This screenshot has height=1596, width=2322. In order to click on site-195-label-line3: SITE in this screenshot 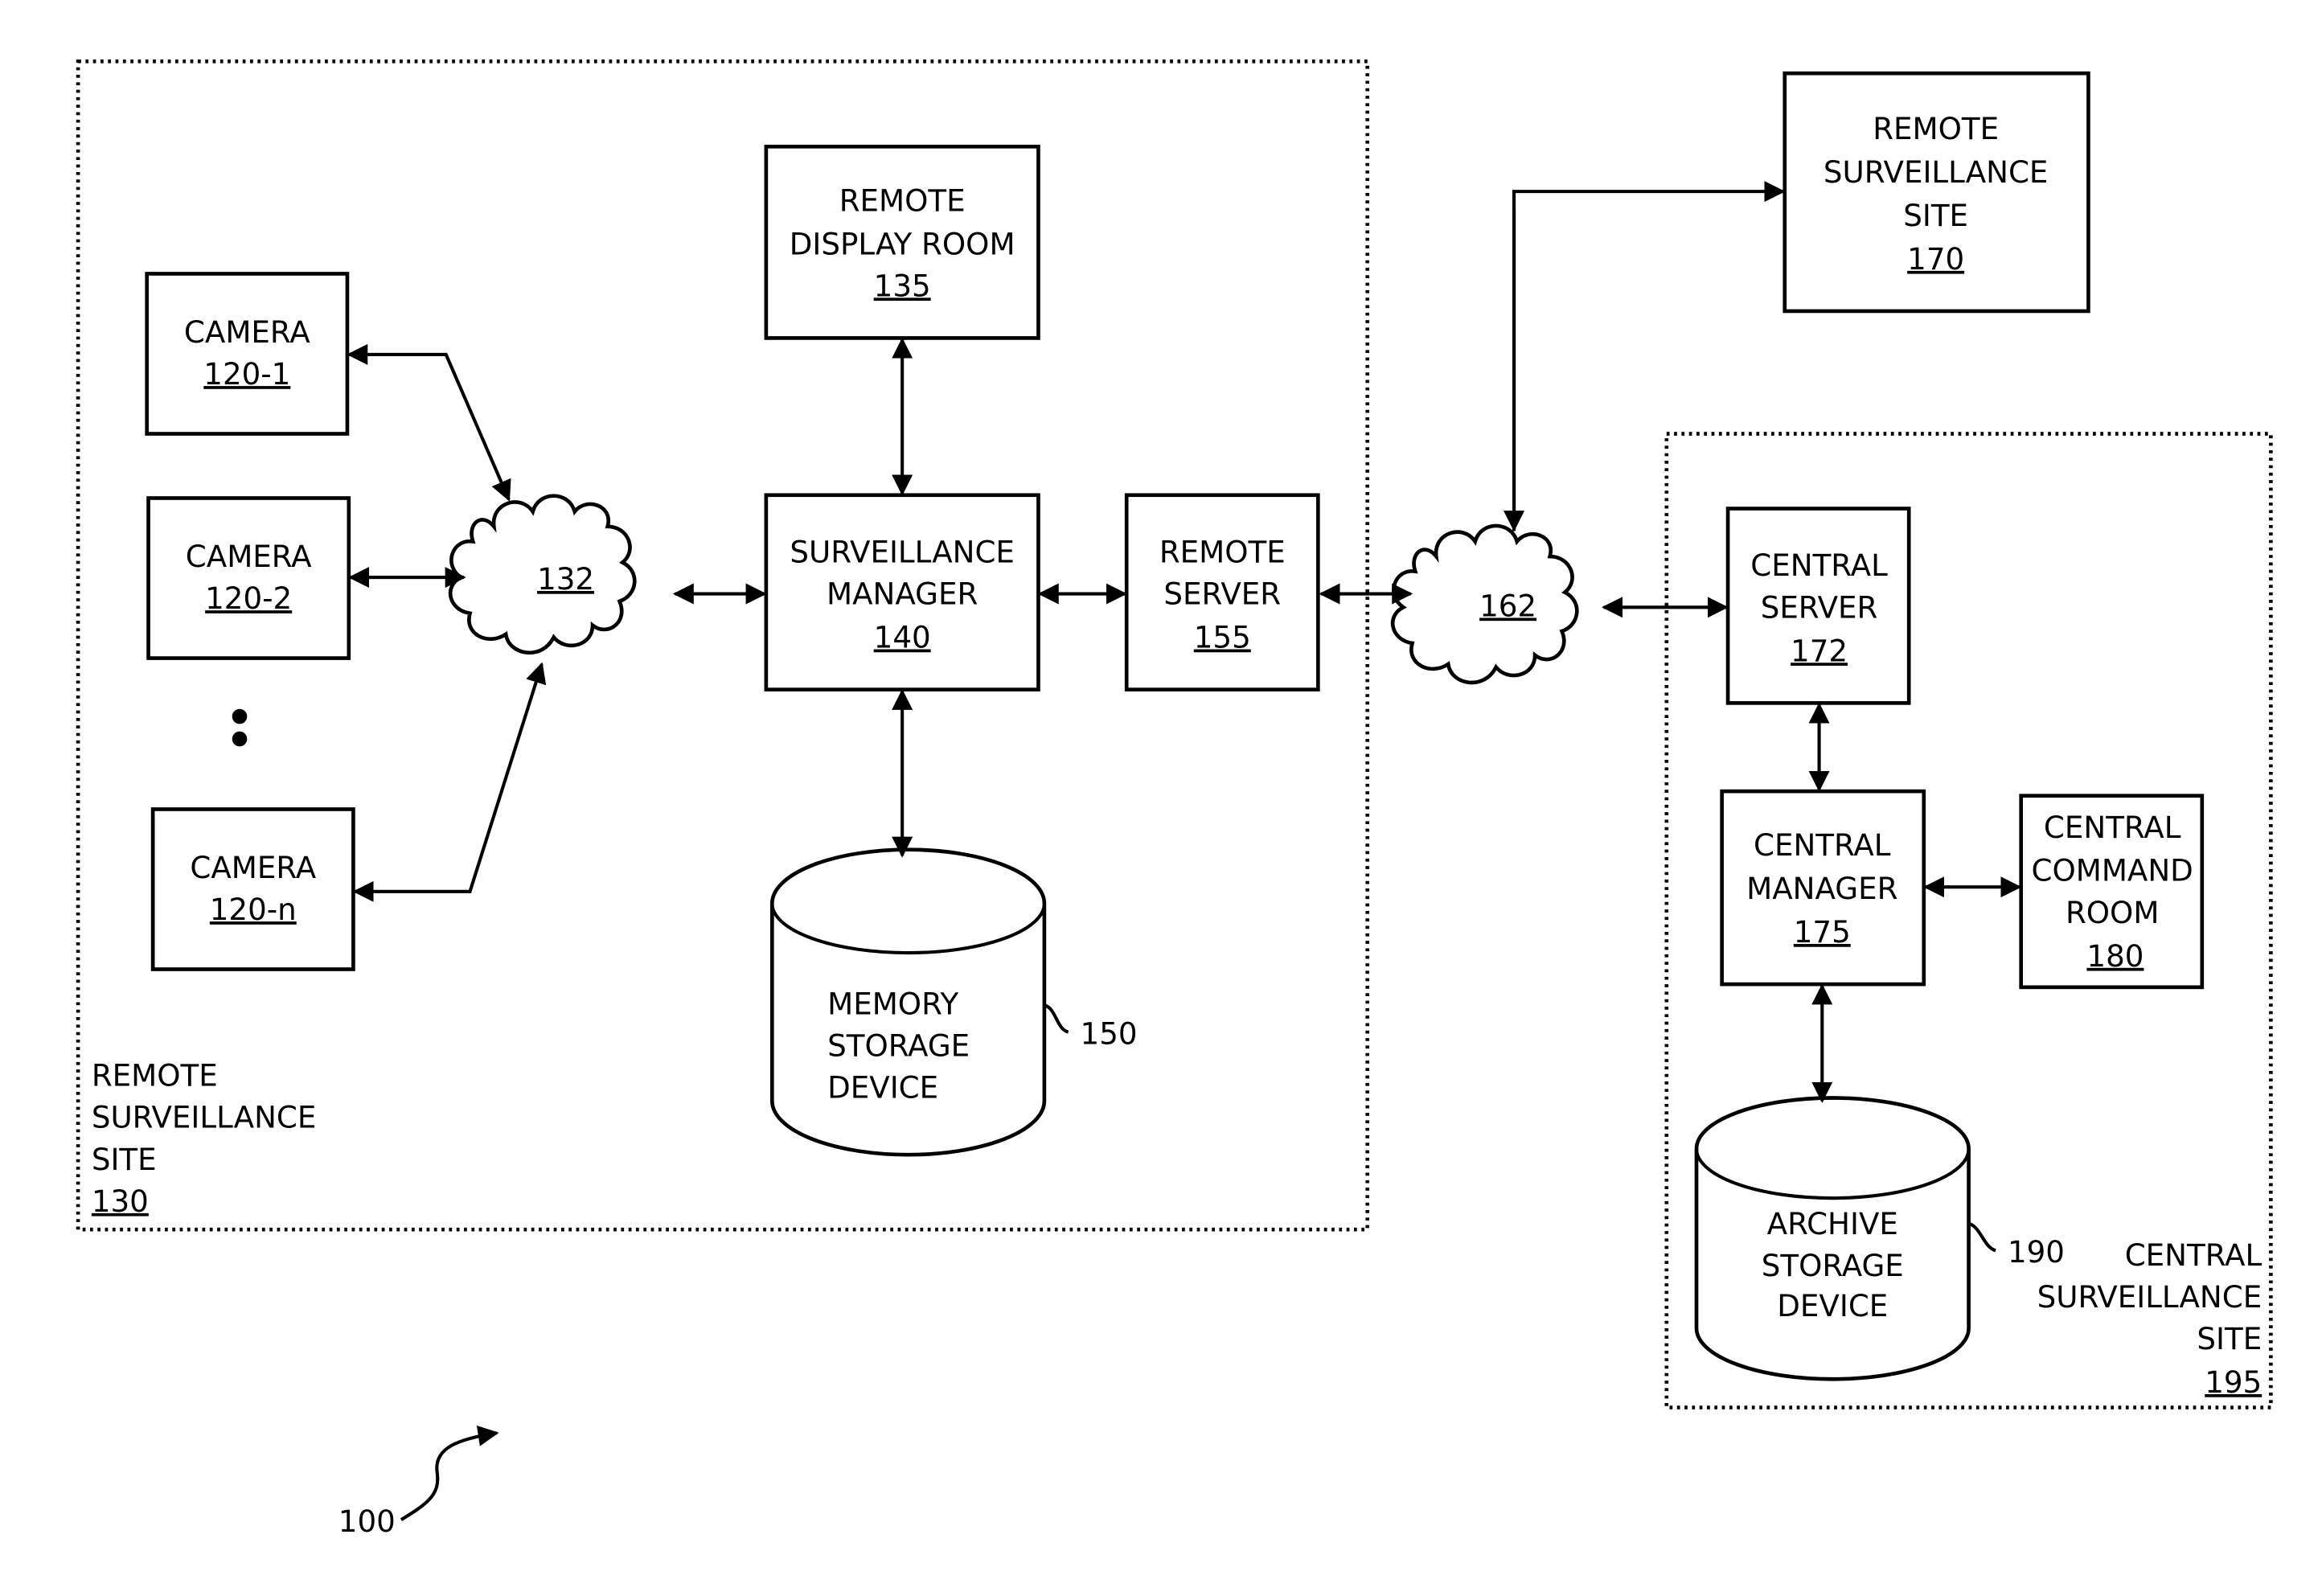, I will do `click(2229, 1338)`.